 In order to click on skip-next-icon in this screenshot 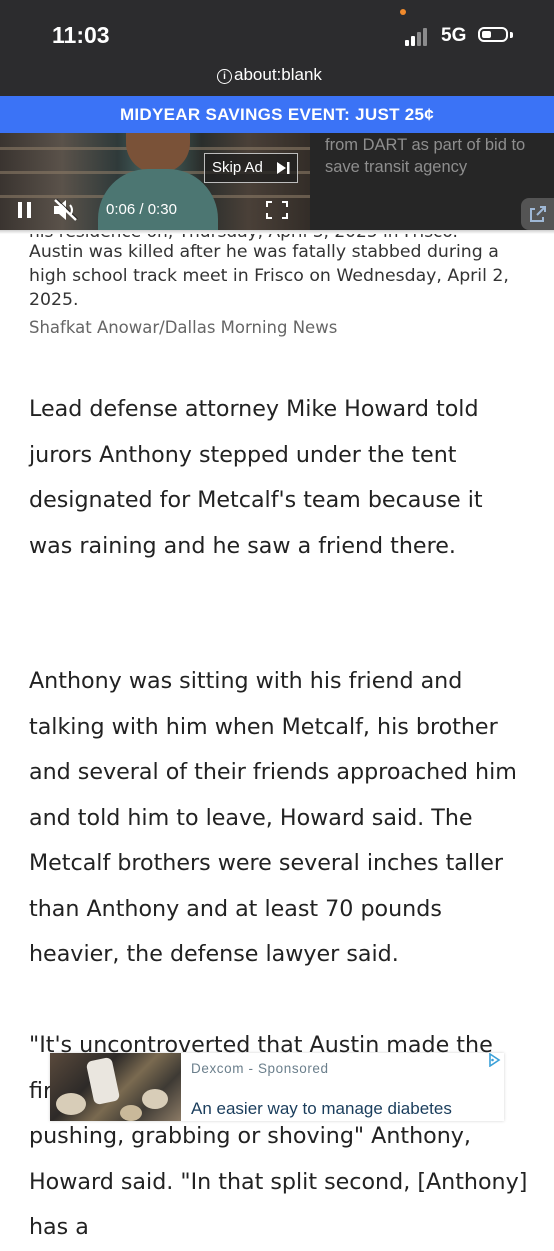, I will do `click(283, 168)`.